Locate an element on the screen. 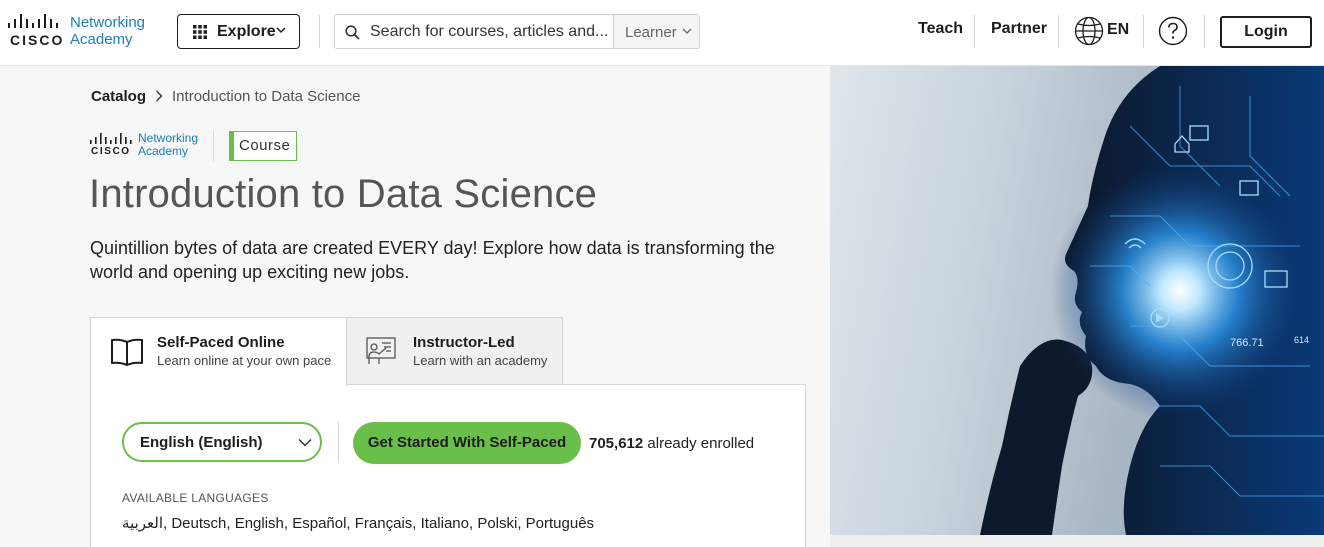 The image size is (1324, 547). search-icon is located at coordinates (352, 32).